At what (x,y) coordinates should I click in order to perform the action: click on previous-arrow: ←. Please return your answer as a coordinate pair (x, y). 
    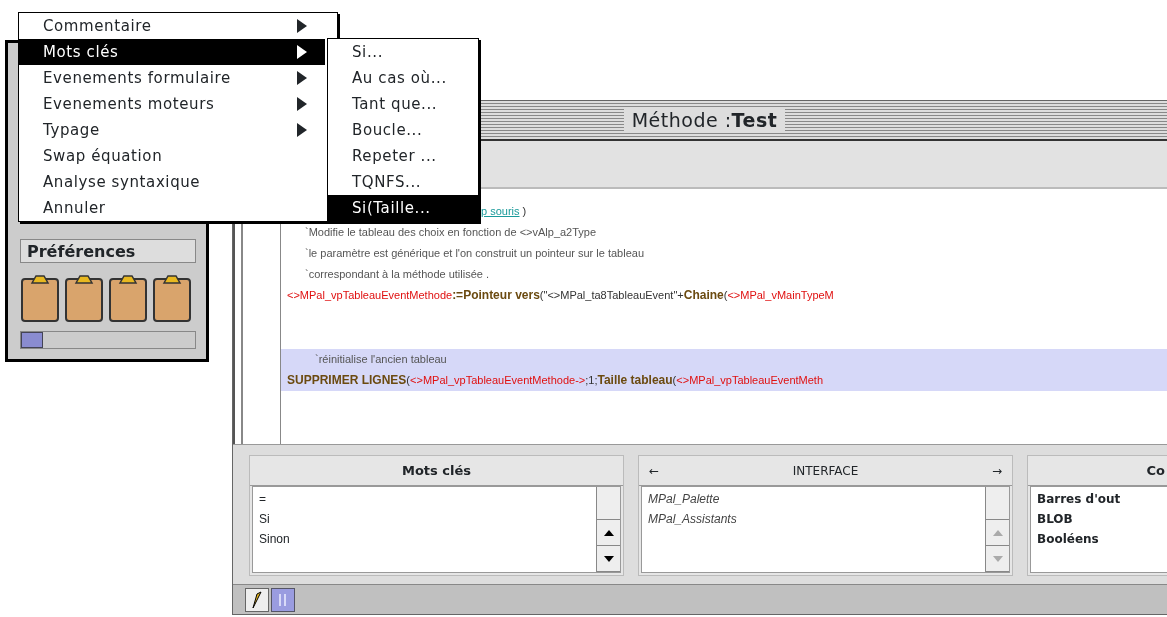
    Looking at the image, I should click on (654, 470).